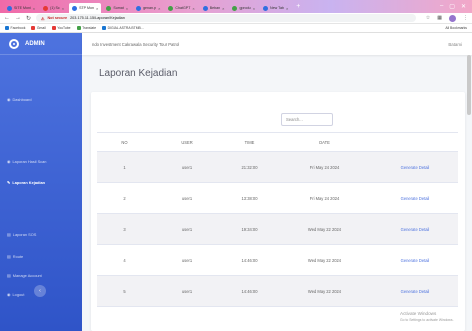 The width and height of the screenshot is (472, 331). I want to click on search-input, so click(307, 119).